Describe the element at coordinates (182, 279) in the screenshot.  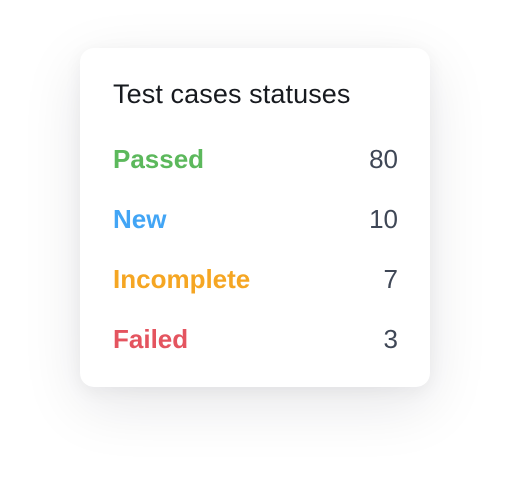
I see `status-label-incomplete: Incomplete` at that location.